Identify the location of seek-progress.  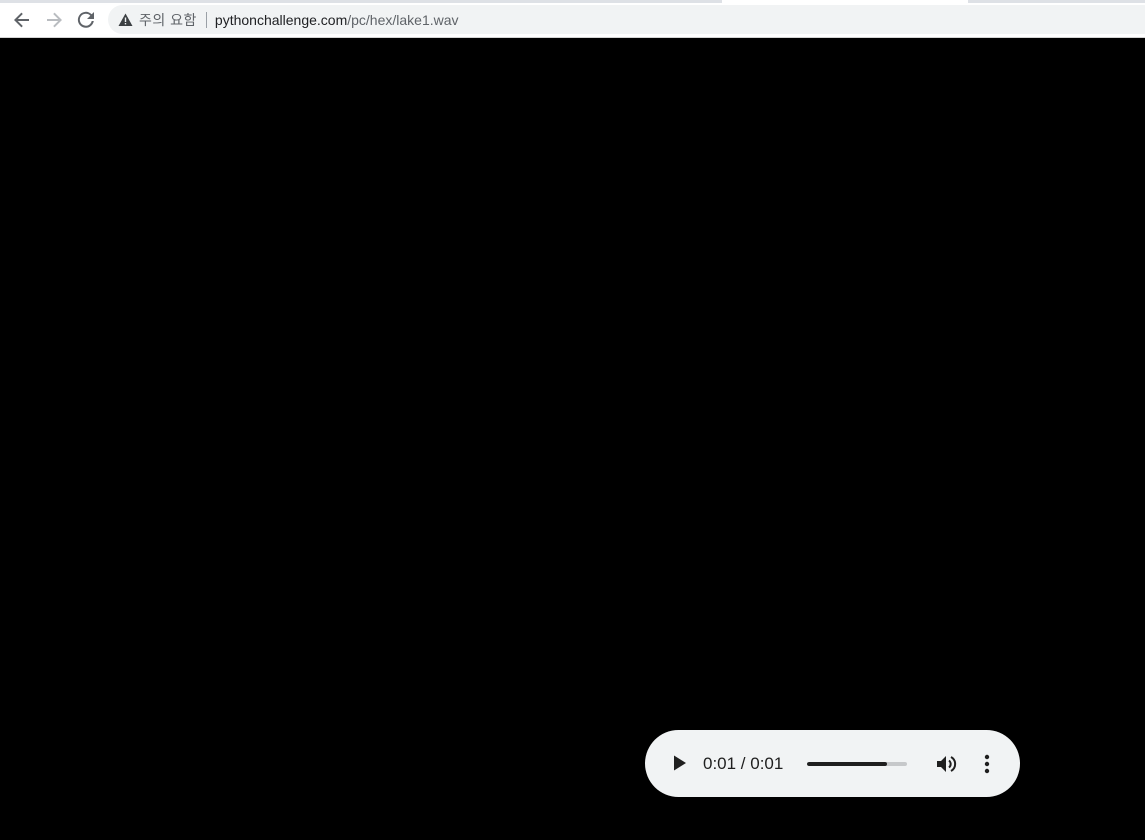
(847, 764).